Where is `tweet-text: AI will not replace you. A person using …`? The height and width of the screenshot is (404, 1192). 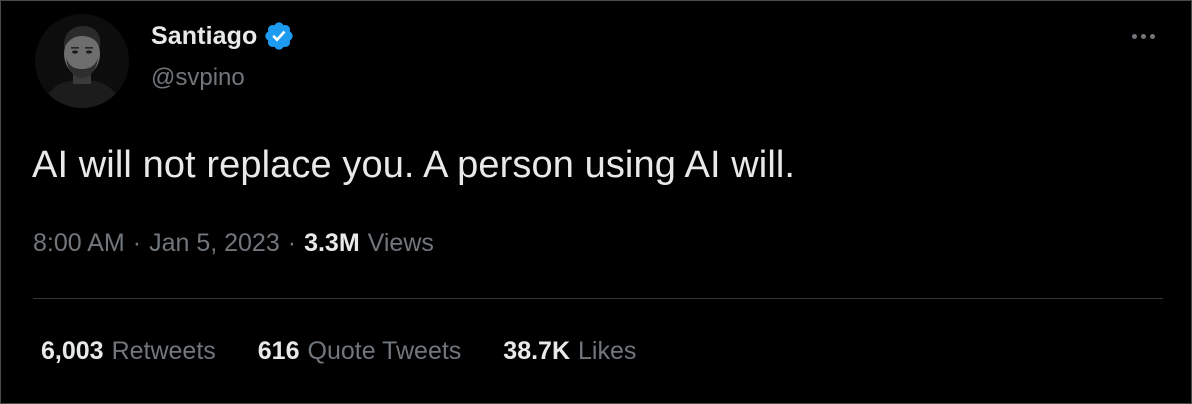 tweet-text: AI will not replace you. A person using … is located at coordinates (414, 165).